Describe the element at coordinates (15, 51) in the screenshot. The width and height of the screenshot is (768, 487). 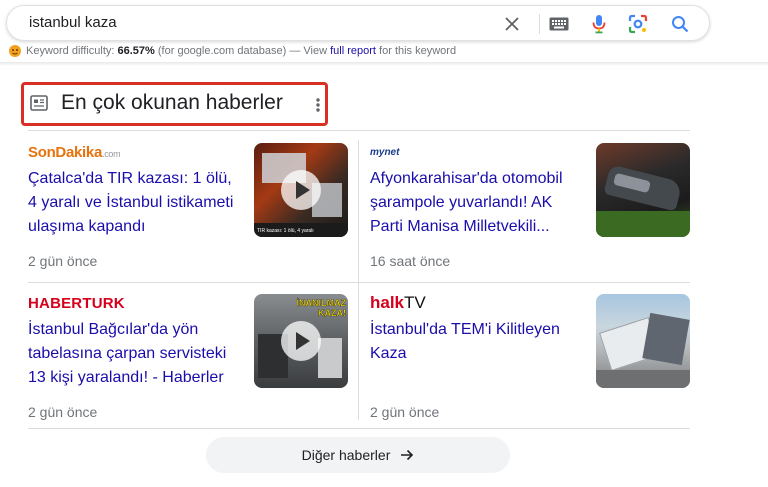
I see `keyword-tool-icon` at that location.